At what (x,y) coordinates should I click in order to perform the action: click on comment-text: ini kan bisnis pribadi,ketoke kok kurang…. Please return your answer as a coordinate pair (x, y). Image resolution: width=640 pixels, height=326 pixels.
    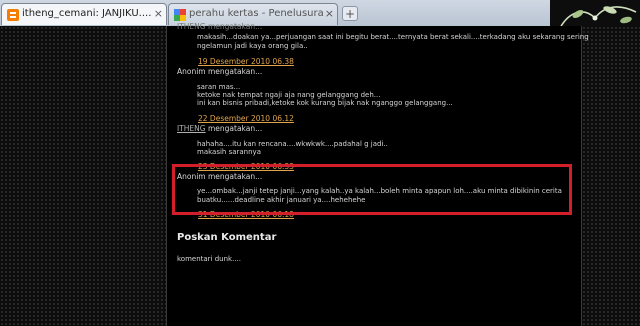
    Looking at the image, I should click on (325, 103).